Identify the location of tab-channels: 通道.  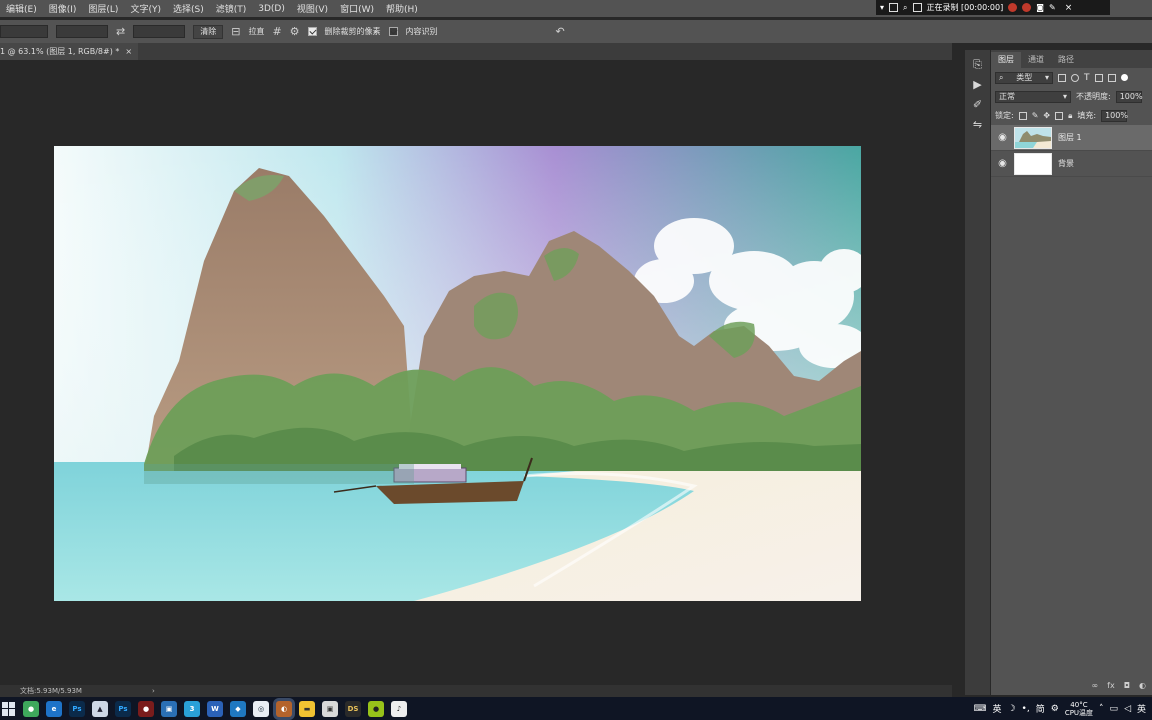
(1036, 60).